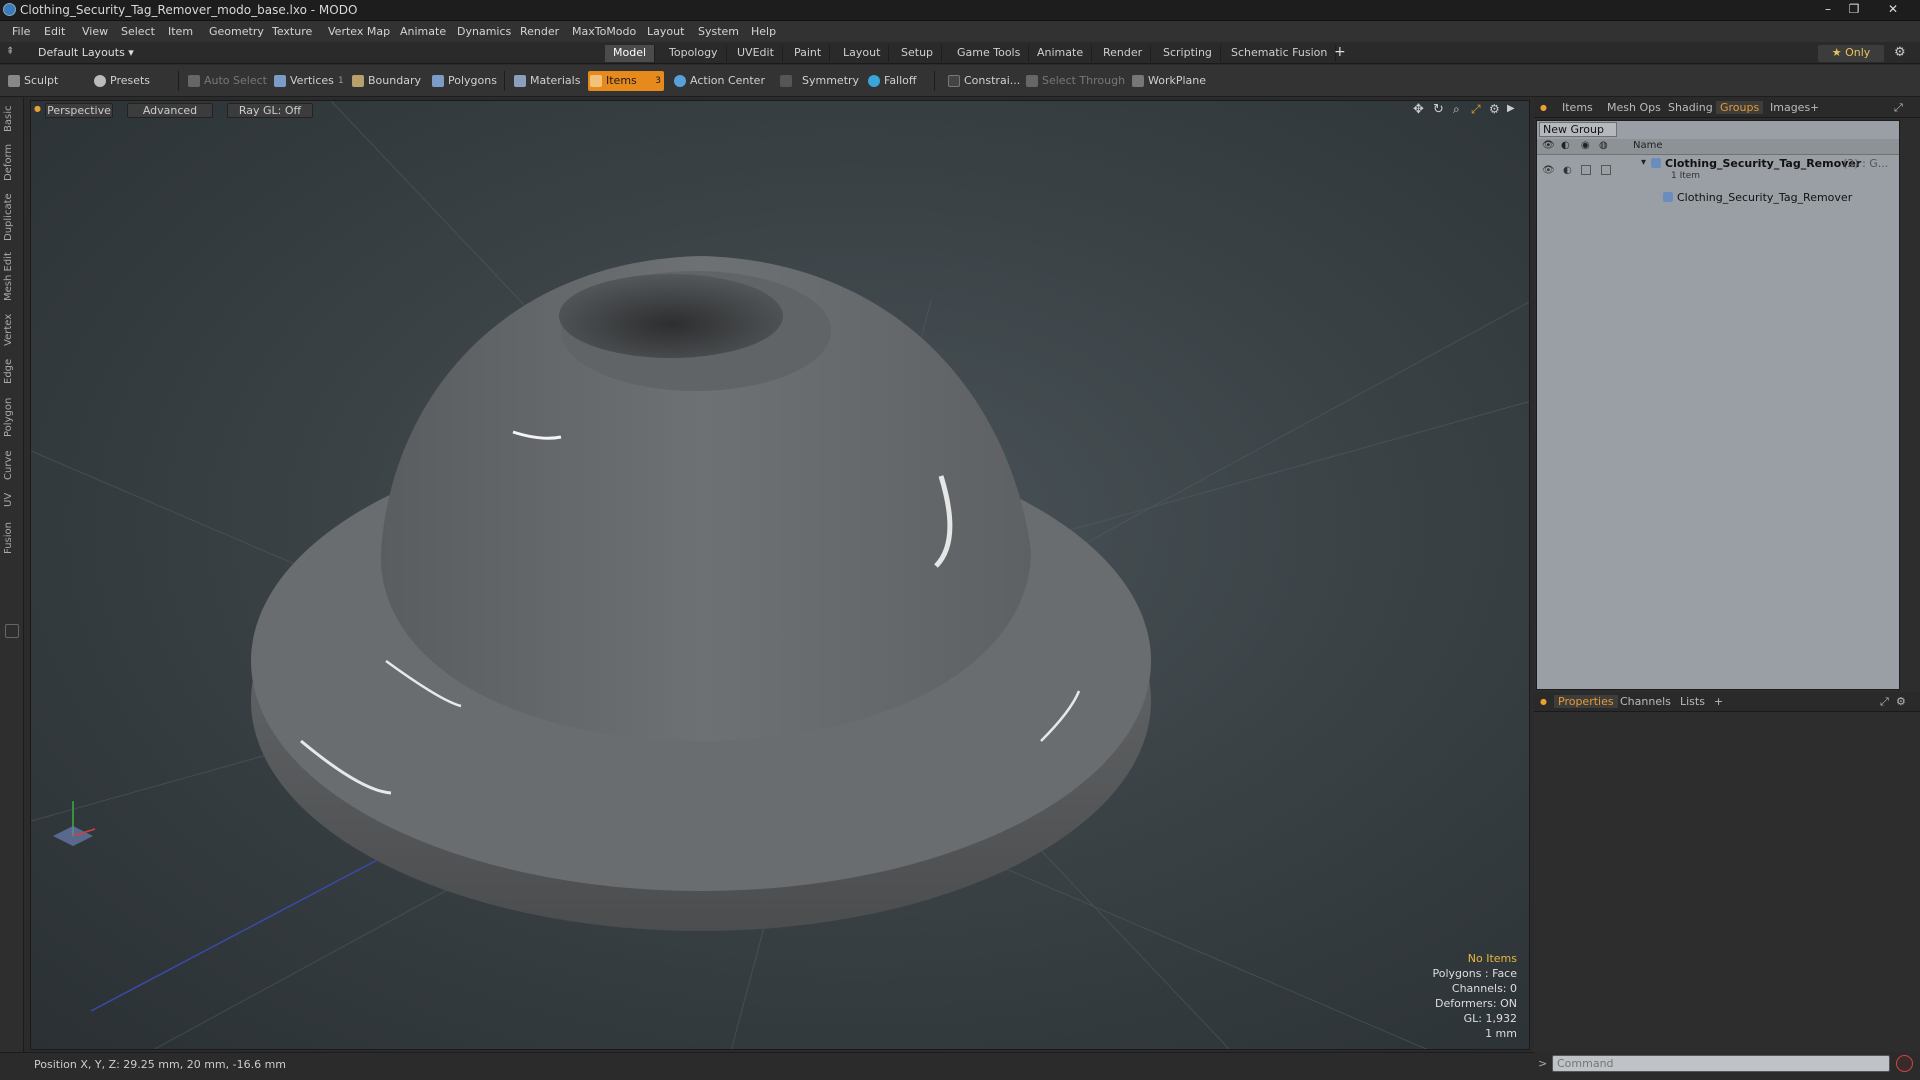 The height and width of the screenshot is (1080, 1920). Describe the element at coordinates (1884, 702) in the screenshot. I see `properties-expand-icon: ⤢` at that location.